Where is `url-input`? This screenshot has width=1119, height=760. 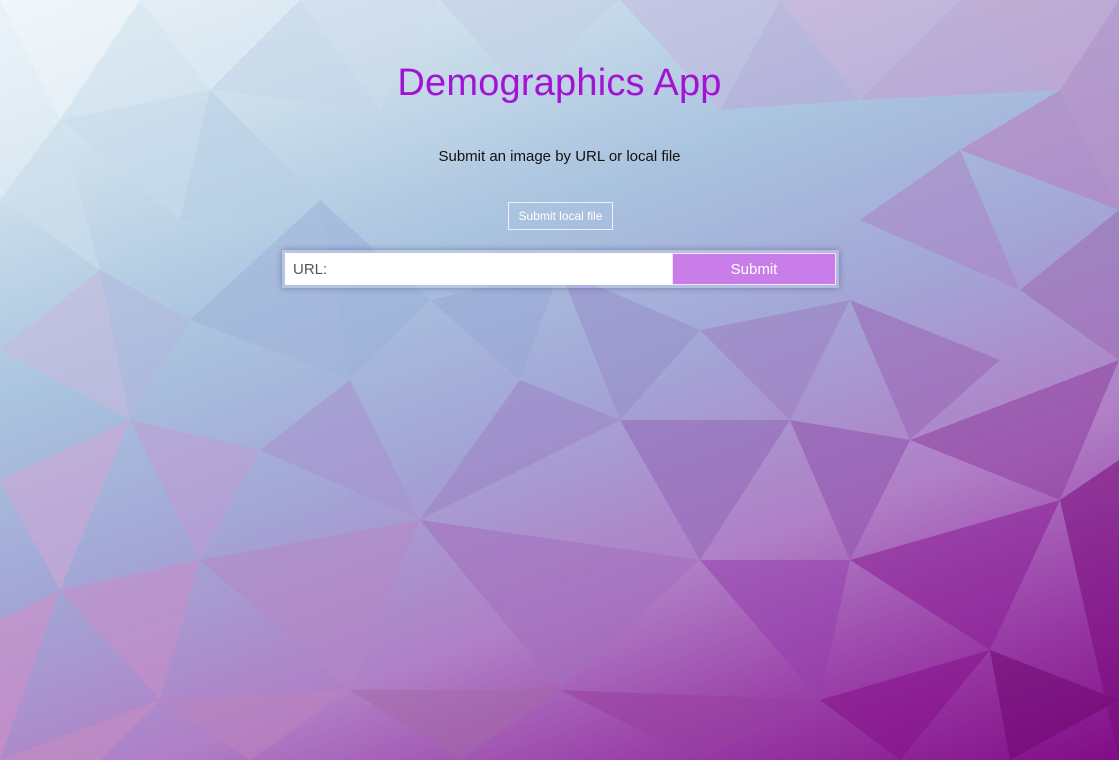 url-input is located at coordinates (478, 269).